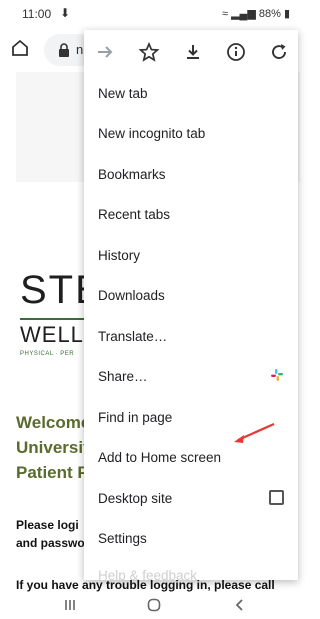  I want to click on battery-icon: ▮, so click(286, 14).